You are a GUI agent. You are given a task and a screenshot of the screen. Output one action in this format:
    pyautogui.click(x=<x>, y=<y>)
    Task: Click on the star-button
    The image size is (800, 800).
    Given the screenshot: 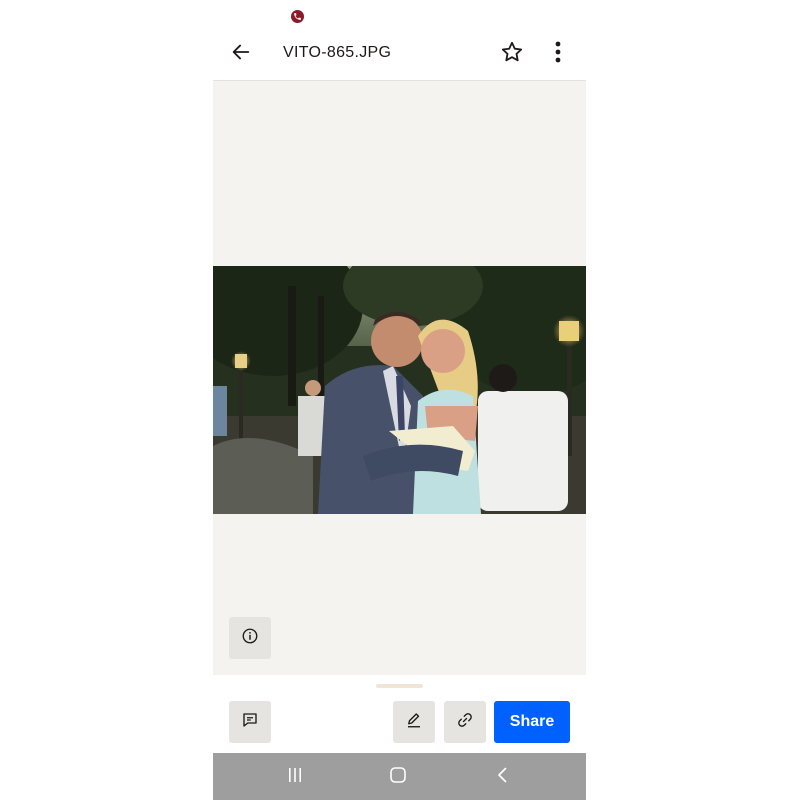 What is the action you would take?
    pyautogui.click(x=512, y=54)
    